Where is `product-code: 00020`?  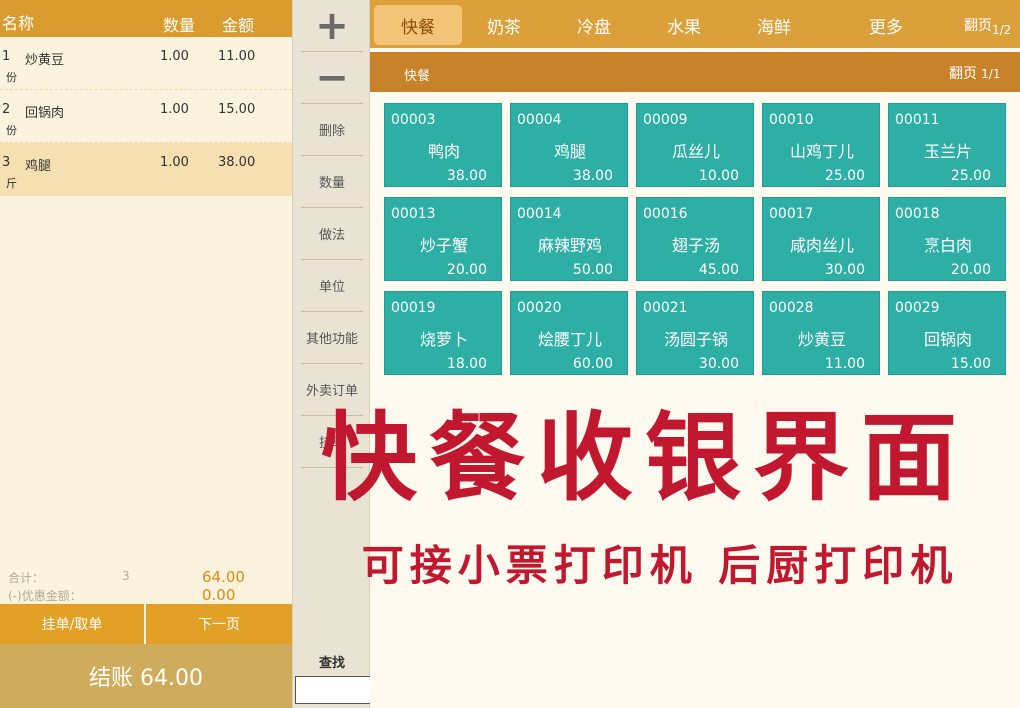
product-code: 00020 is located at coordinates (539, 308).